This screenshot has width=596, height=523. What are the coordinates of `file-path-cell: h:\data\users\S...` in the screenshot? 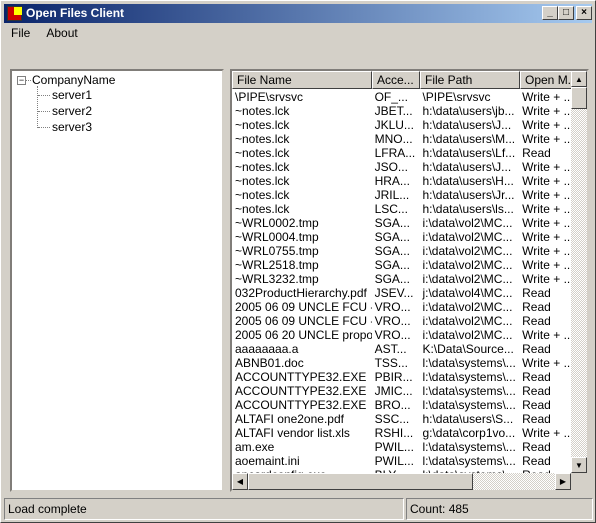 It's located at (468, 419).